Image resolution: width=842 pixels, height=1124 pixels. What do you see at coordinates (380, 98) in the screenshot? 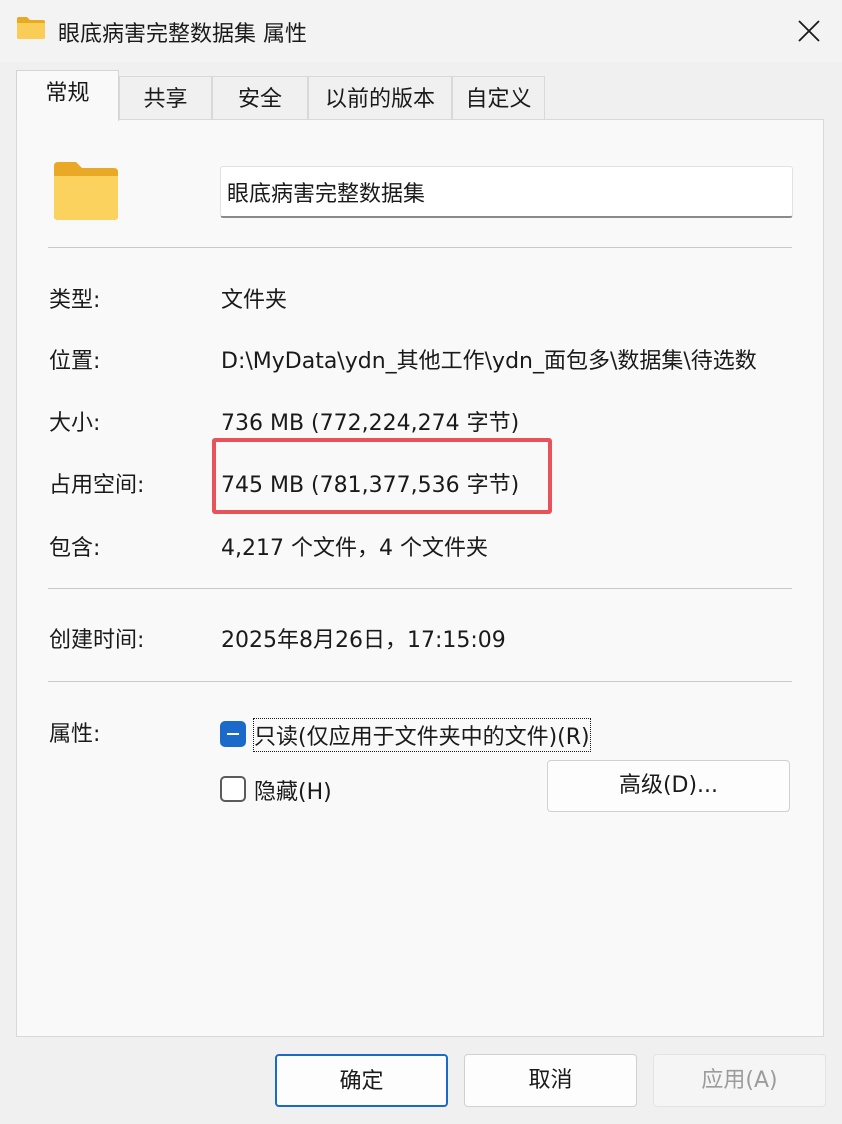
I see `tab-previous-versions: 以前的版本` at bounding box center [380, 98].